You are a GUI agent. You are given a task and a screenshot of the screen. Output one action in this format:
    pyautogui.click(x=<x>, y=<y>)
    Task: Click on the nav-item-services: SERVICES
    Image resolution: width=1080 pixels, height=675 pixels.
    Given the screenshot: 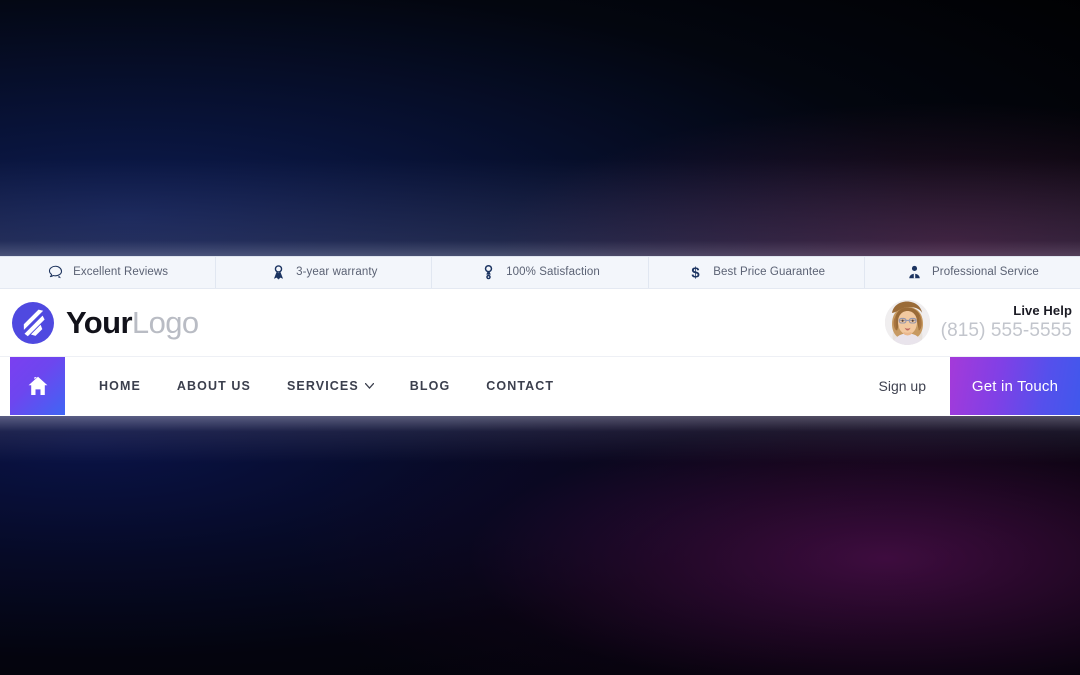 What is the action you would take?
    pyautogui.click(x=330, y=386)
    